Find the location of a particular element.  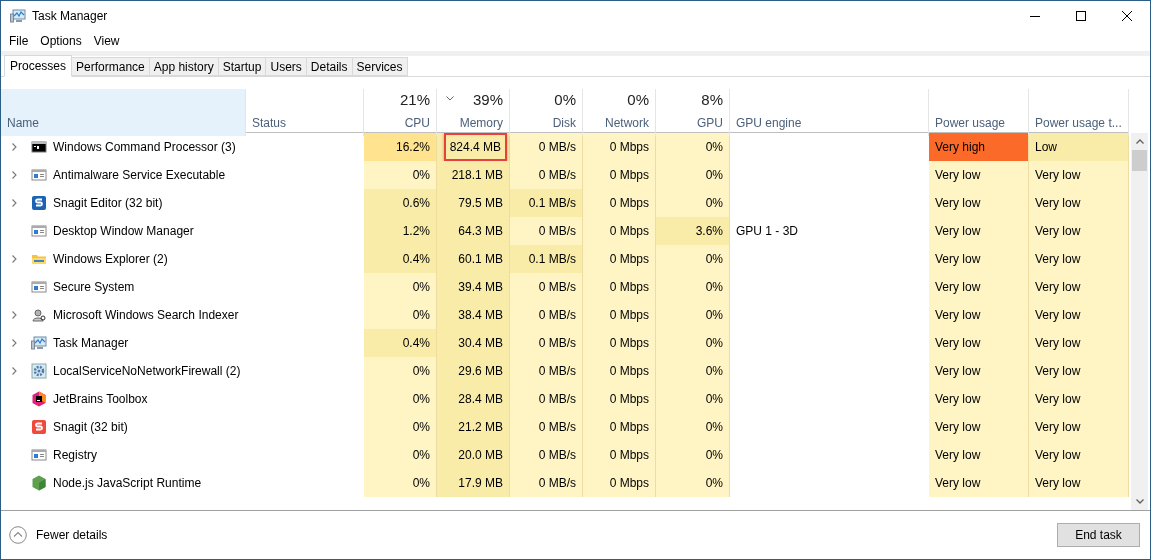

user-icon is located at coordinates (39, 315).